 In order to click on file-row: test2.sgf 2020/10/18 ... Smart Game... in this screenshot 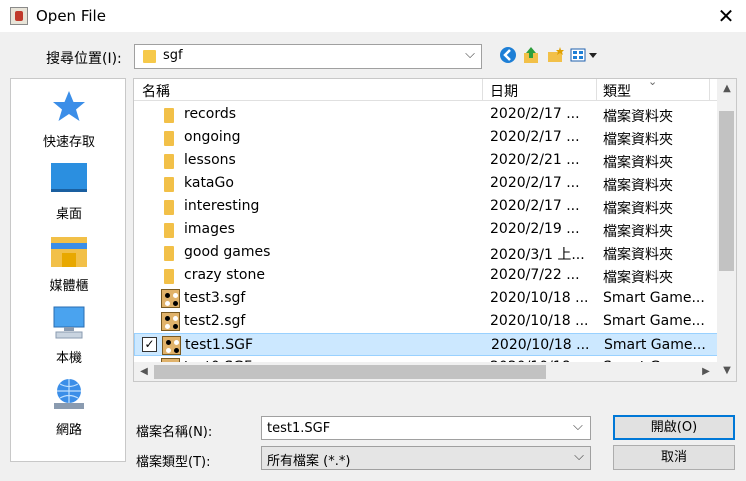, I will do `click(426, 321)`.